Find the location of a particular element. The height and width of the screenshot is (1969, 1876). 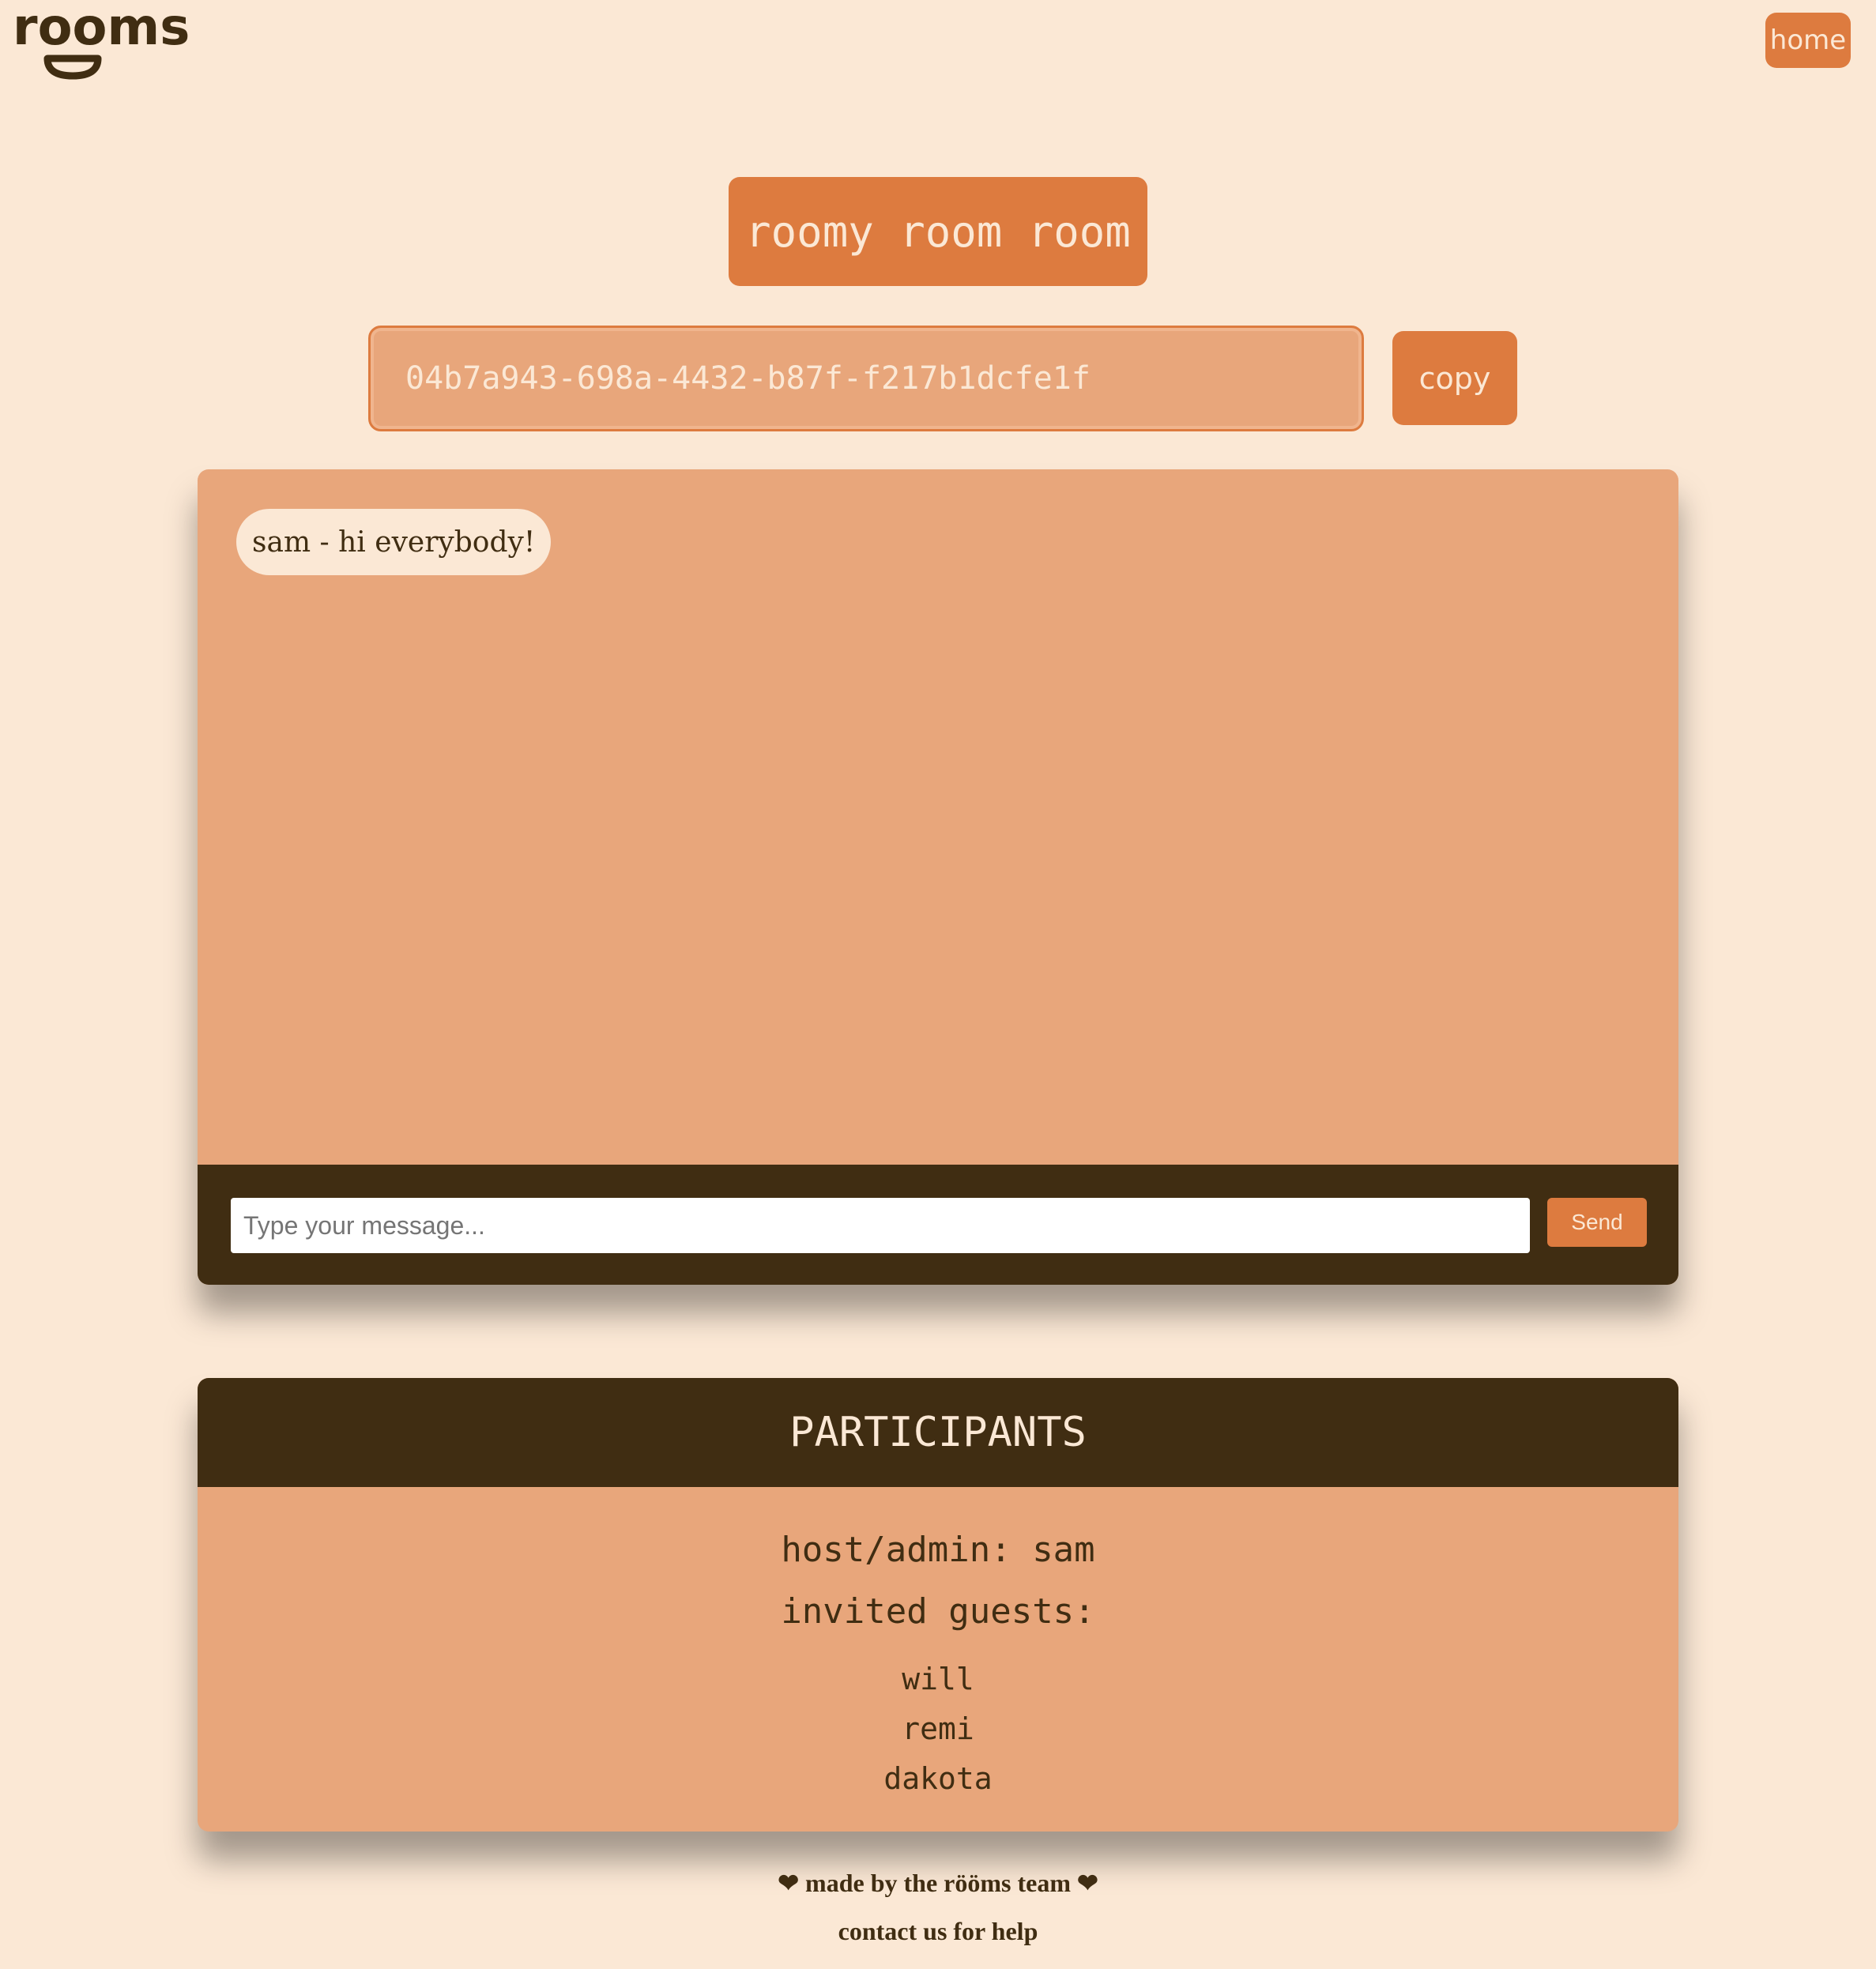

host-admin-line: host/admin: sam is located at coordinates (938, 1550).